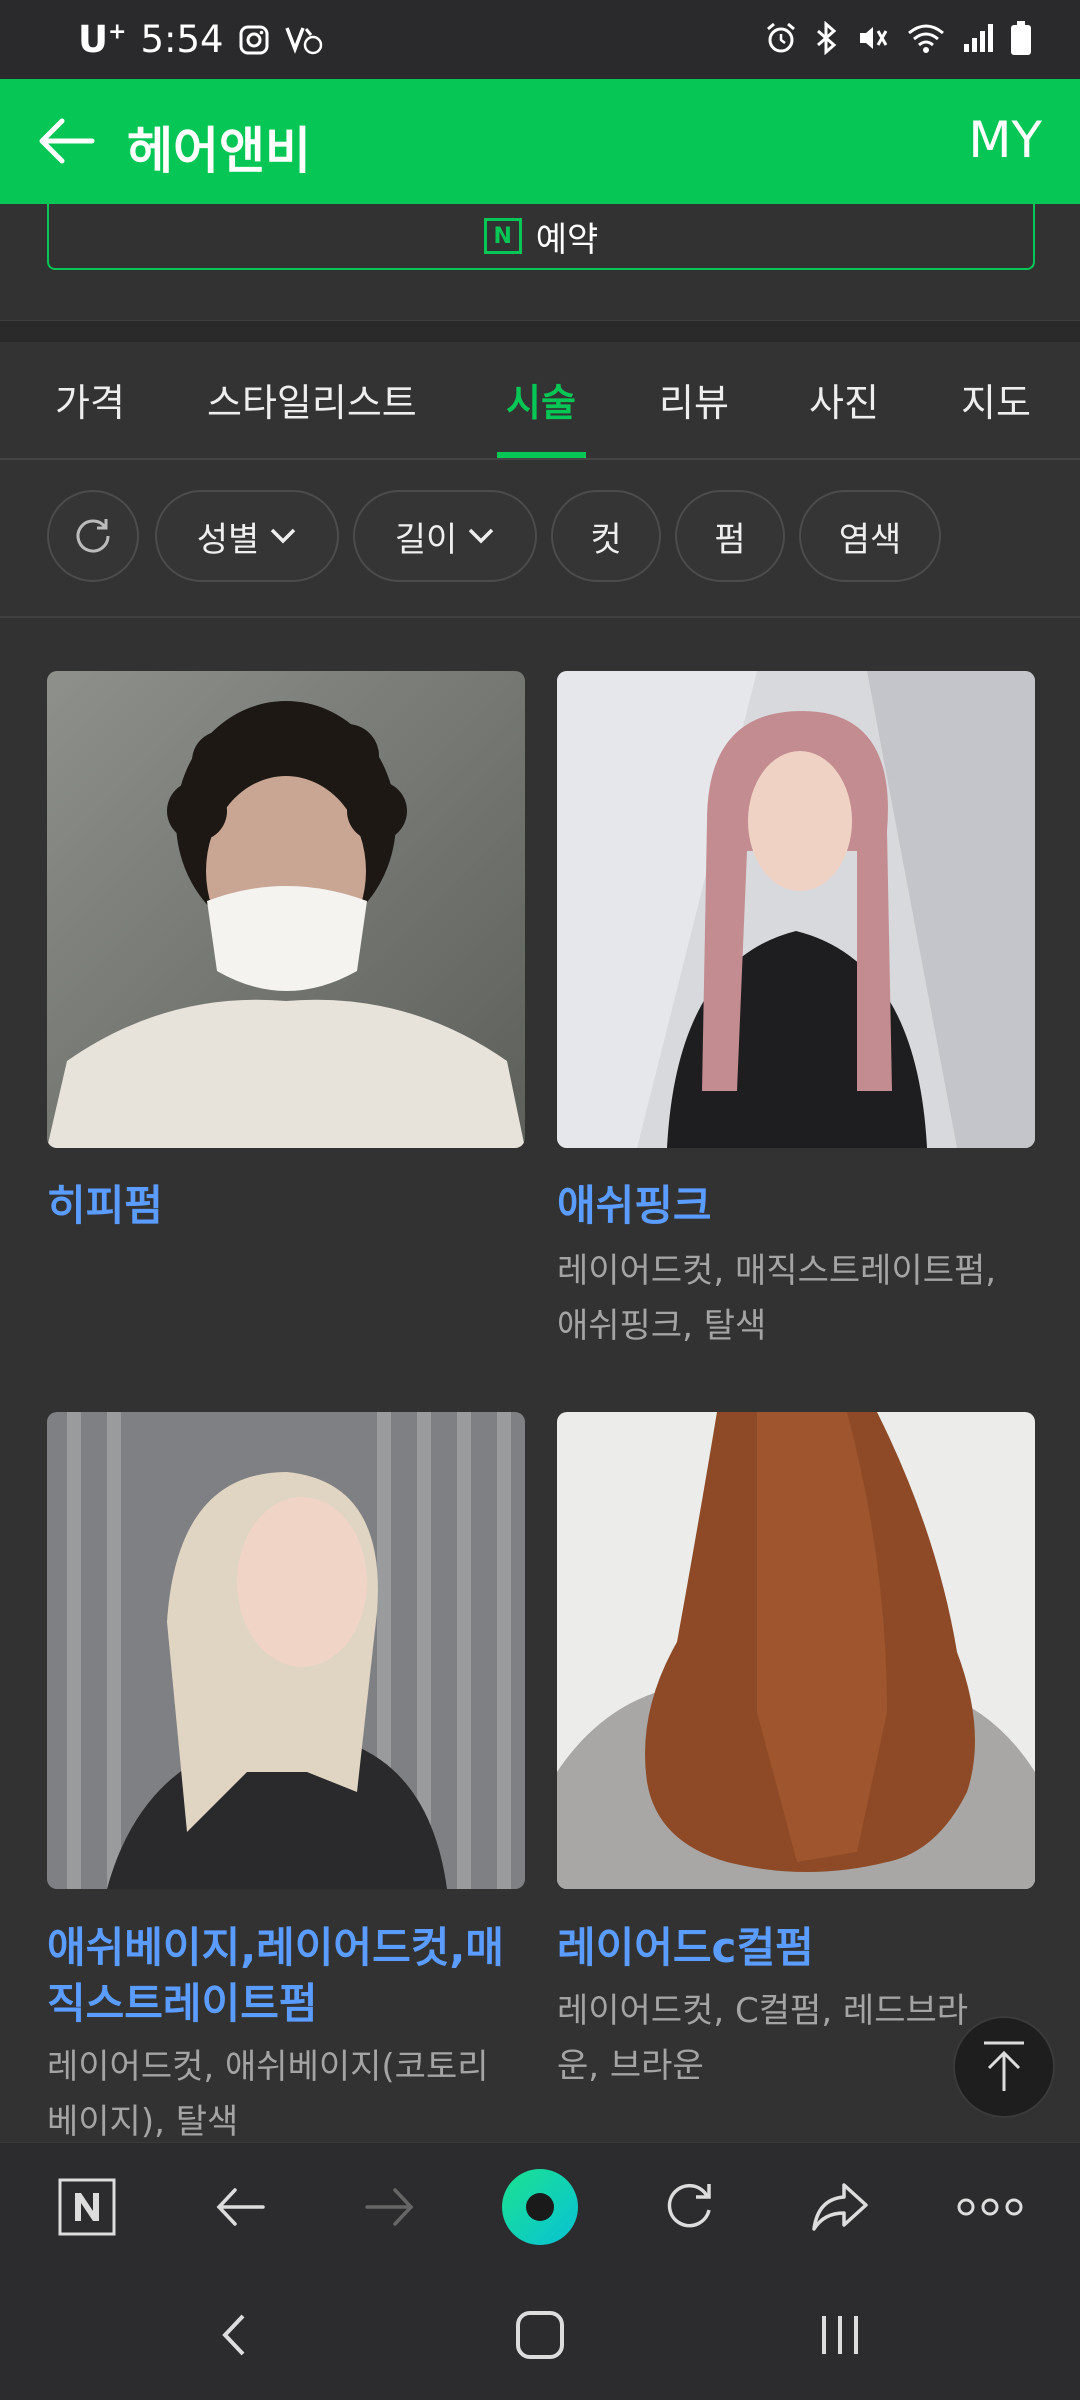 The image size is (1080, 2400). What do you see at coordinates (796, 1948) in the screenshot?
I see `style-title-4: 레이어드c컬펌` at bounding box center [796, 1948].